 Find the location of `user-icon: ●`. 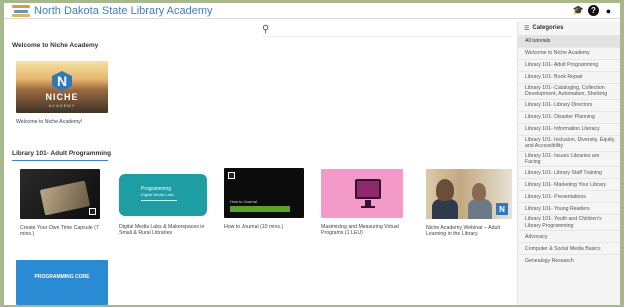

user-icon: ● is located at coordinates (608, 10).